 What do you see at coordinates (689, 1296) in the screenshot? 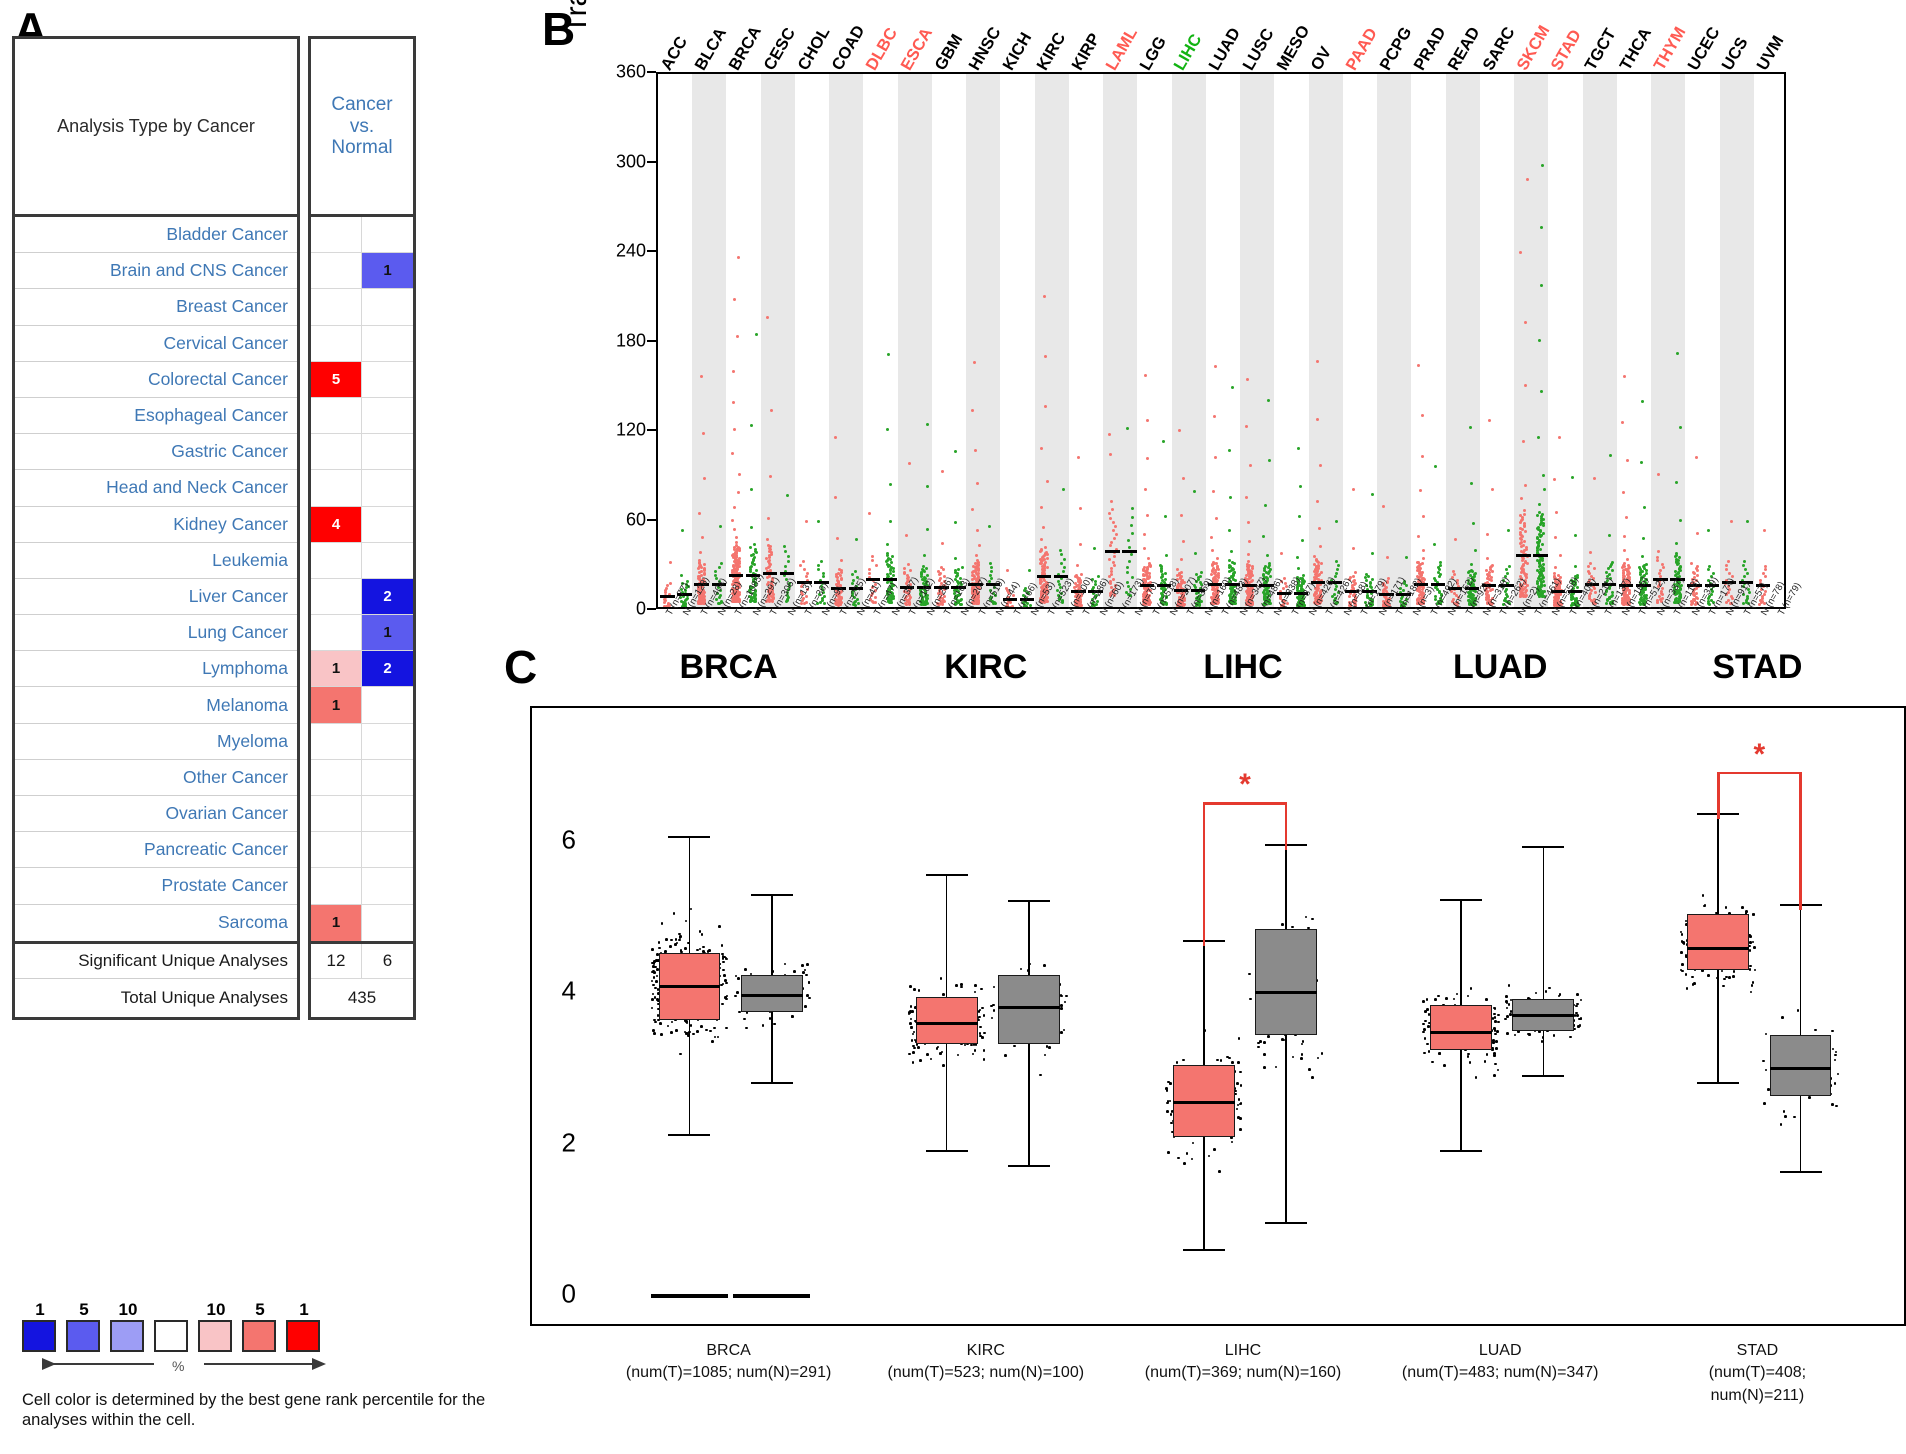
I see `panel-c-zero-baseline` at bounding box center [689, 1296].